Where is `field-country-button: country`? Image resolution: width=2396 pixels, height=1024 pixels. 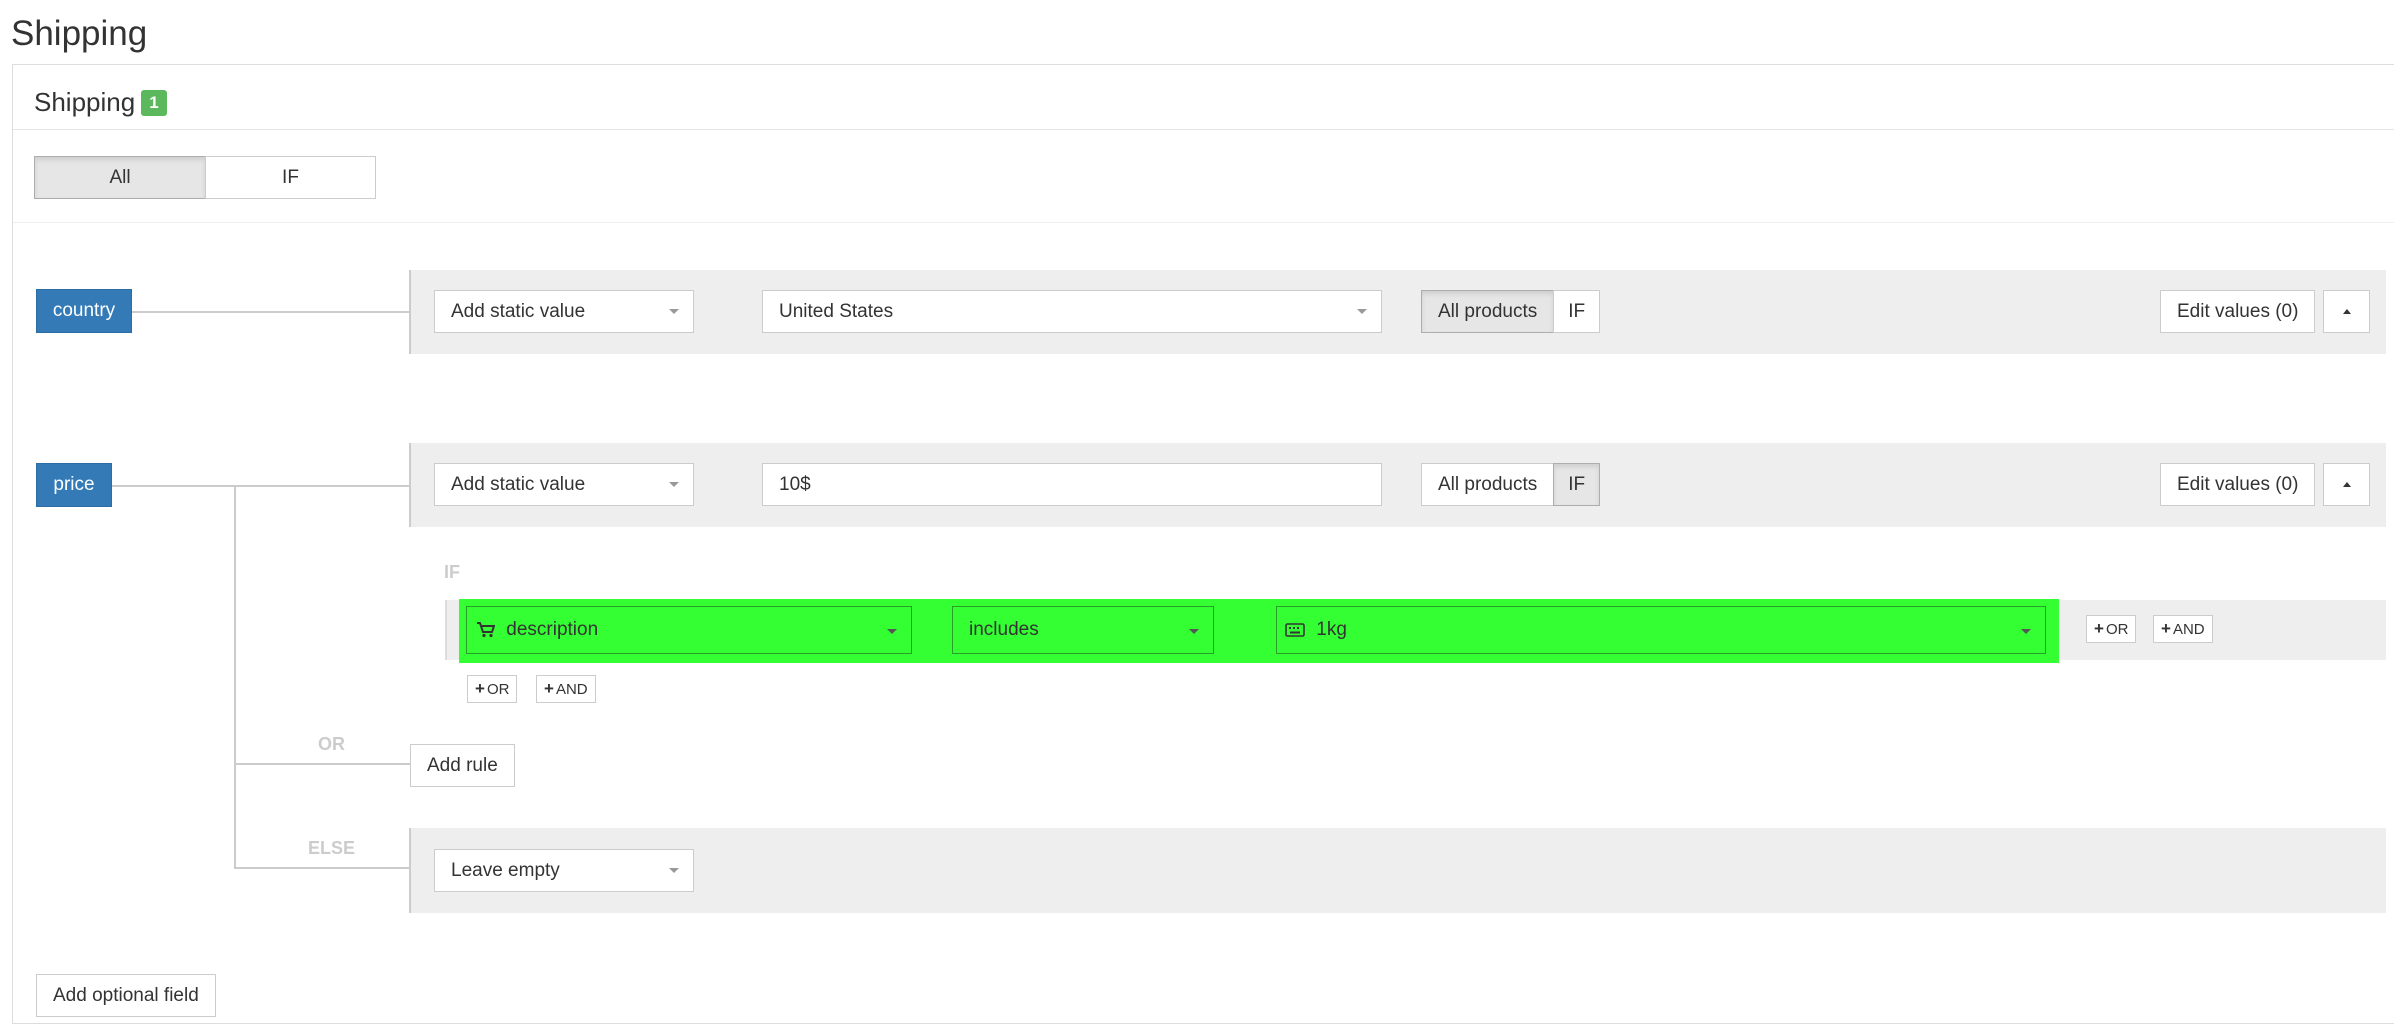
field-country-button: country is located at coordinates (84, 311).